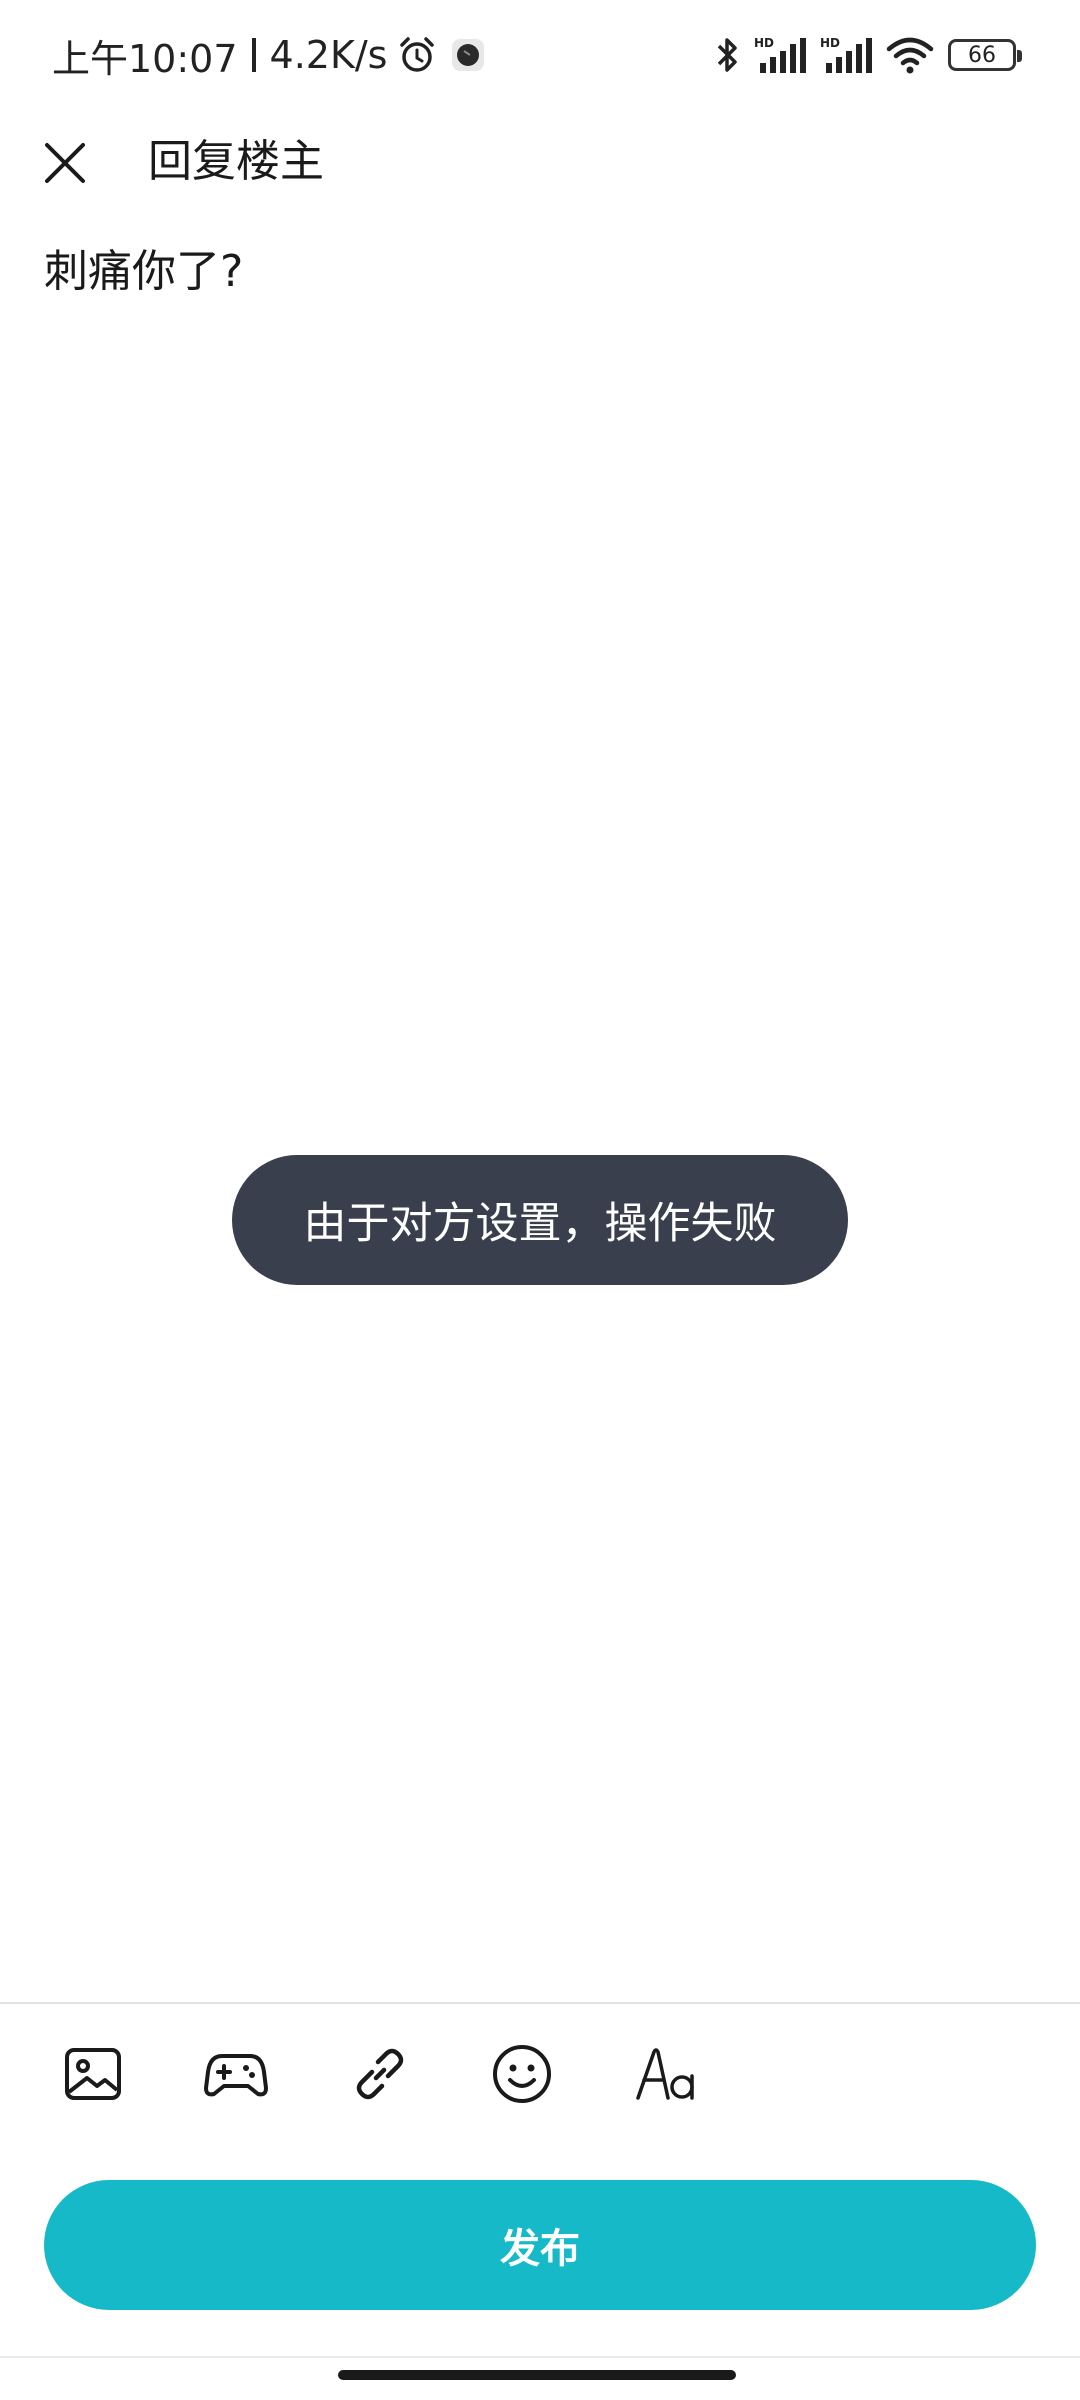  What do you see at coordinates (540, 2357) in the screenshot?
I see `bottom-divider` at bounding box center [540, 2357].